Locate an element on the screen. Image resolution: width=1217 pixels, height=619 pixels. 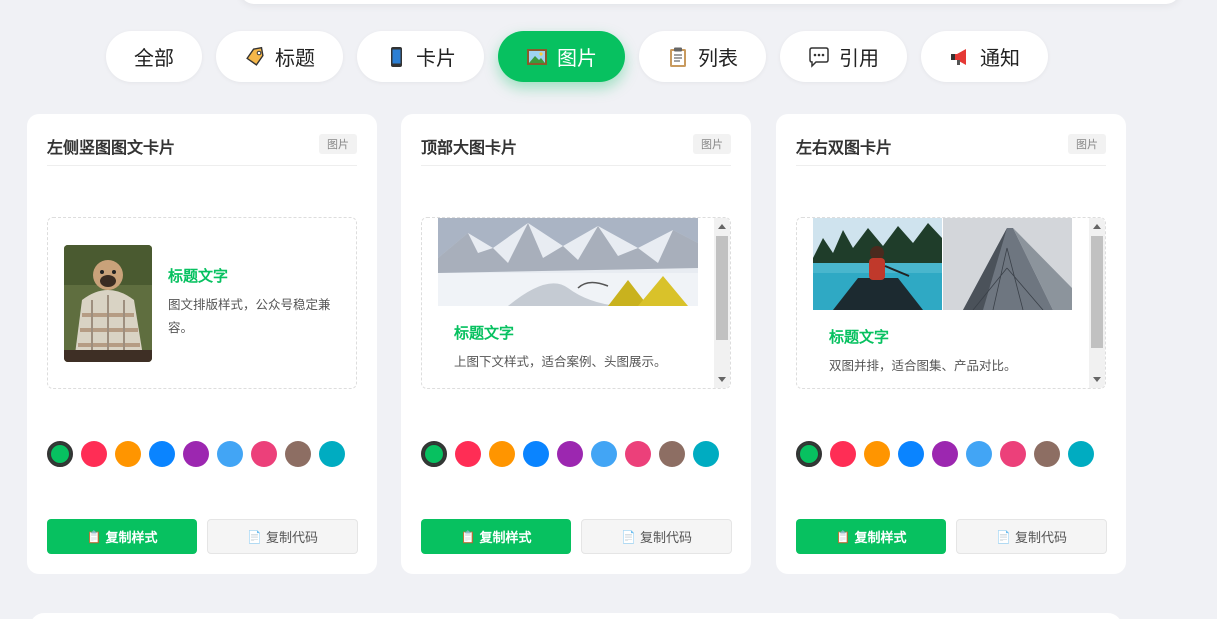
card-title: 左右双图卡片 is located at coordinates (844, 147).